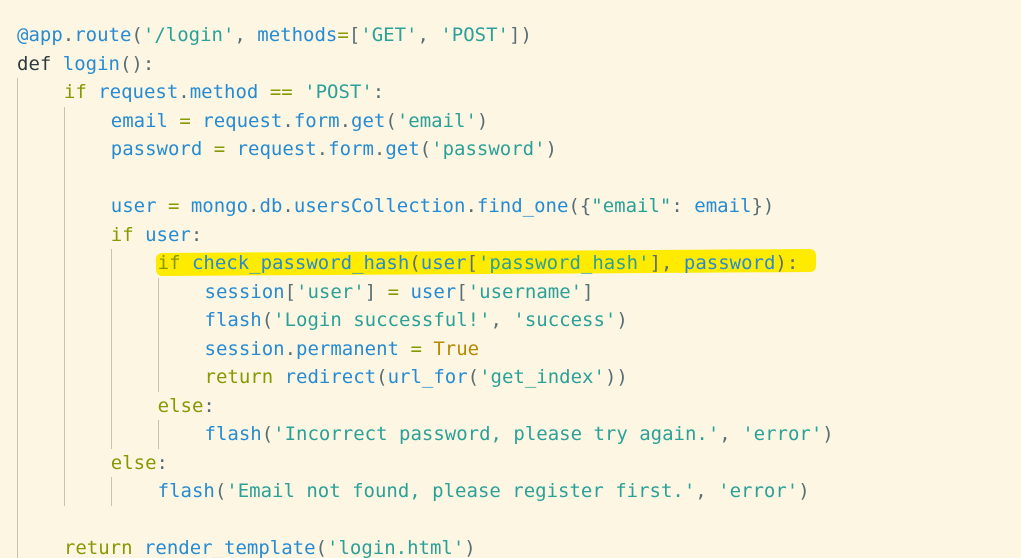  What do you see at coordinates (580, 206) in the screenshot?
I see `code-token: ({` at bounding box center [580, 206].